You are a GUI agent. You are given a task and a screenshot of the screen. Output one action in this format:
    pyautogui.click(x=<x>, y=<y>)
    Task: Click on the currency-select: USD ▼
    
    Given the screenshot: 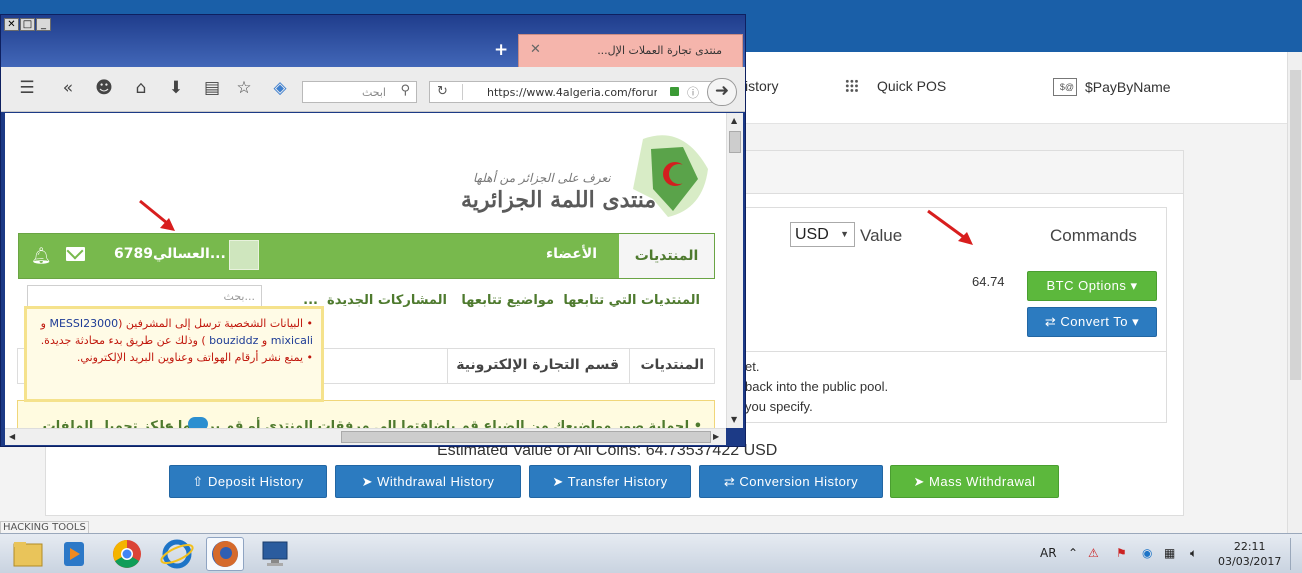 What is the action you would take?
    pyautogui.click(x=822, y=234)
    